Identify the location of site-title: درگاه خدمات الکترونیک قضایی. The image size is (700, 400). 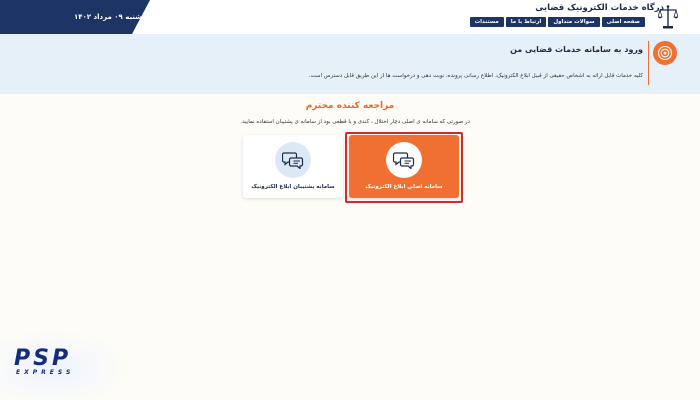
(599, 8).